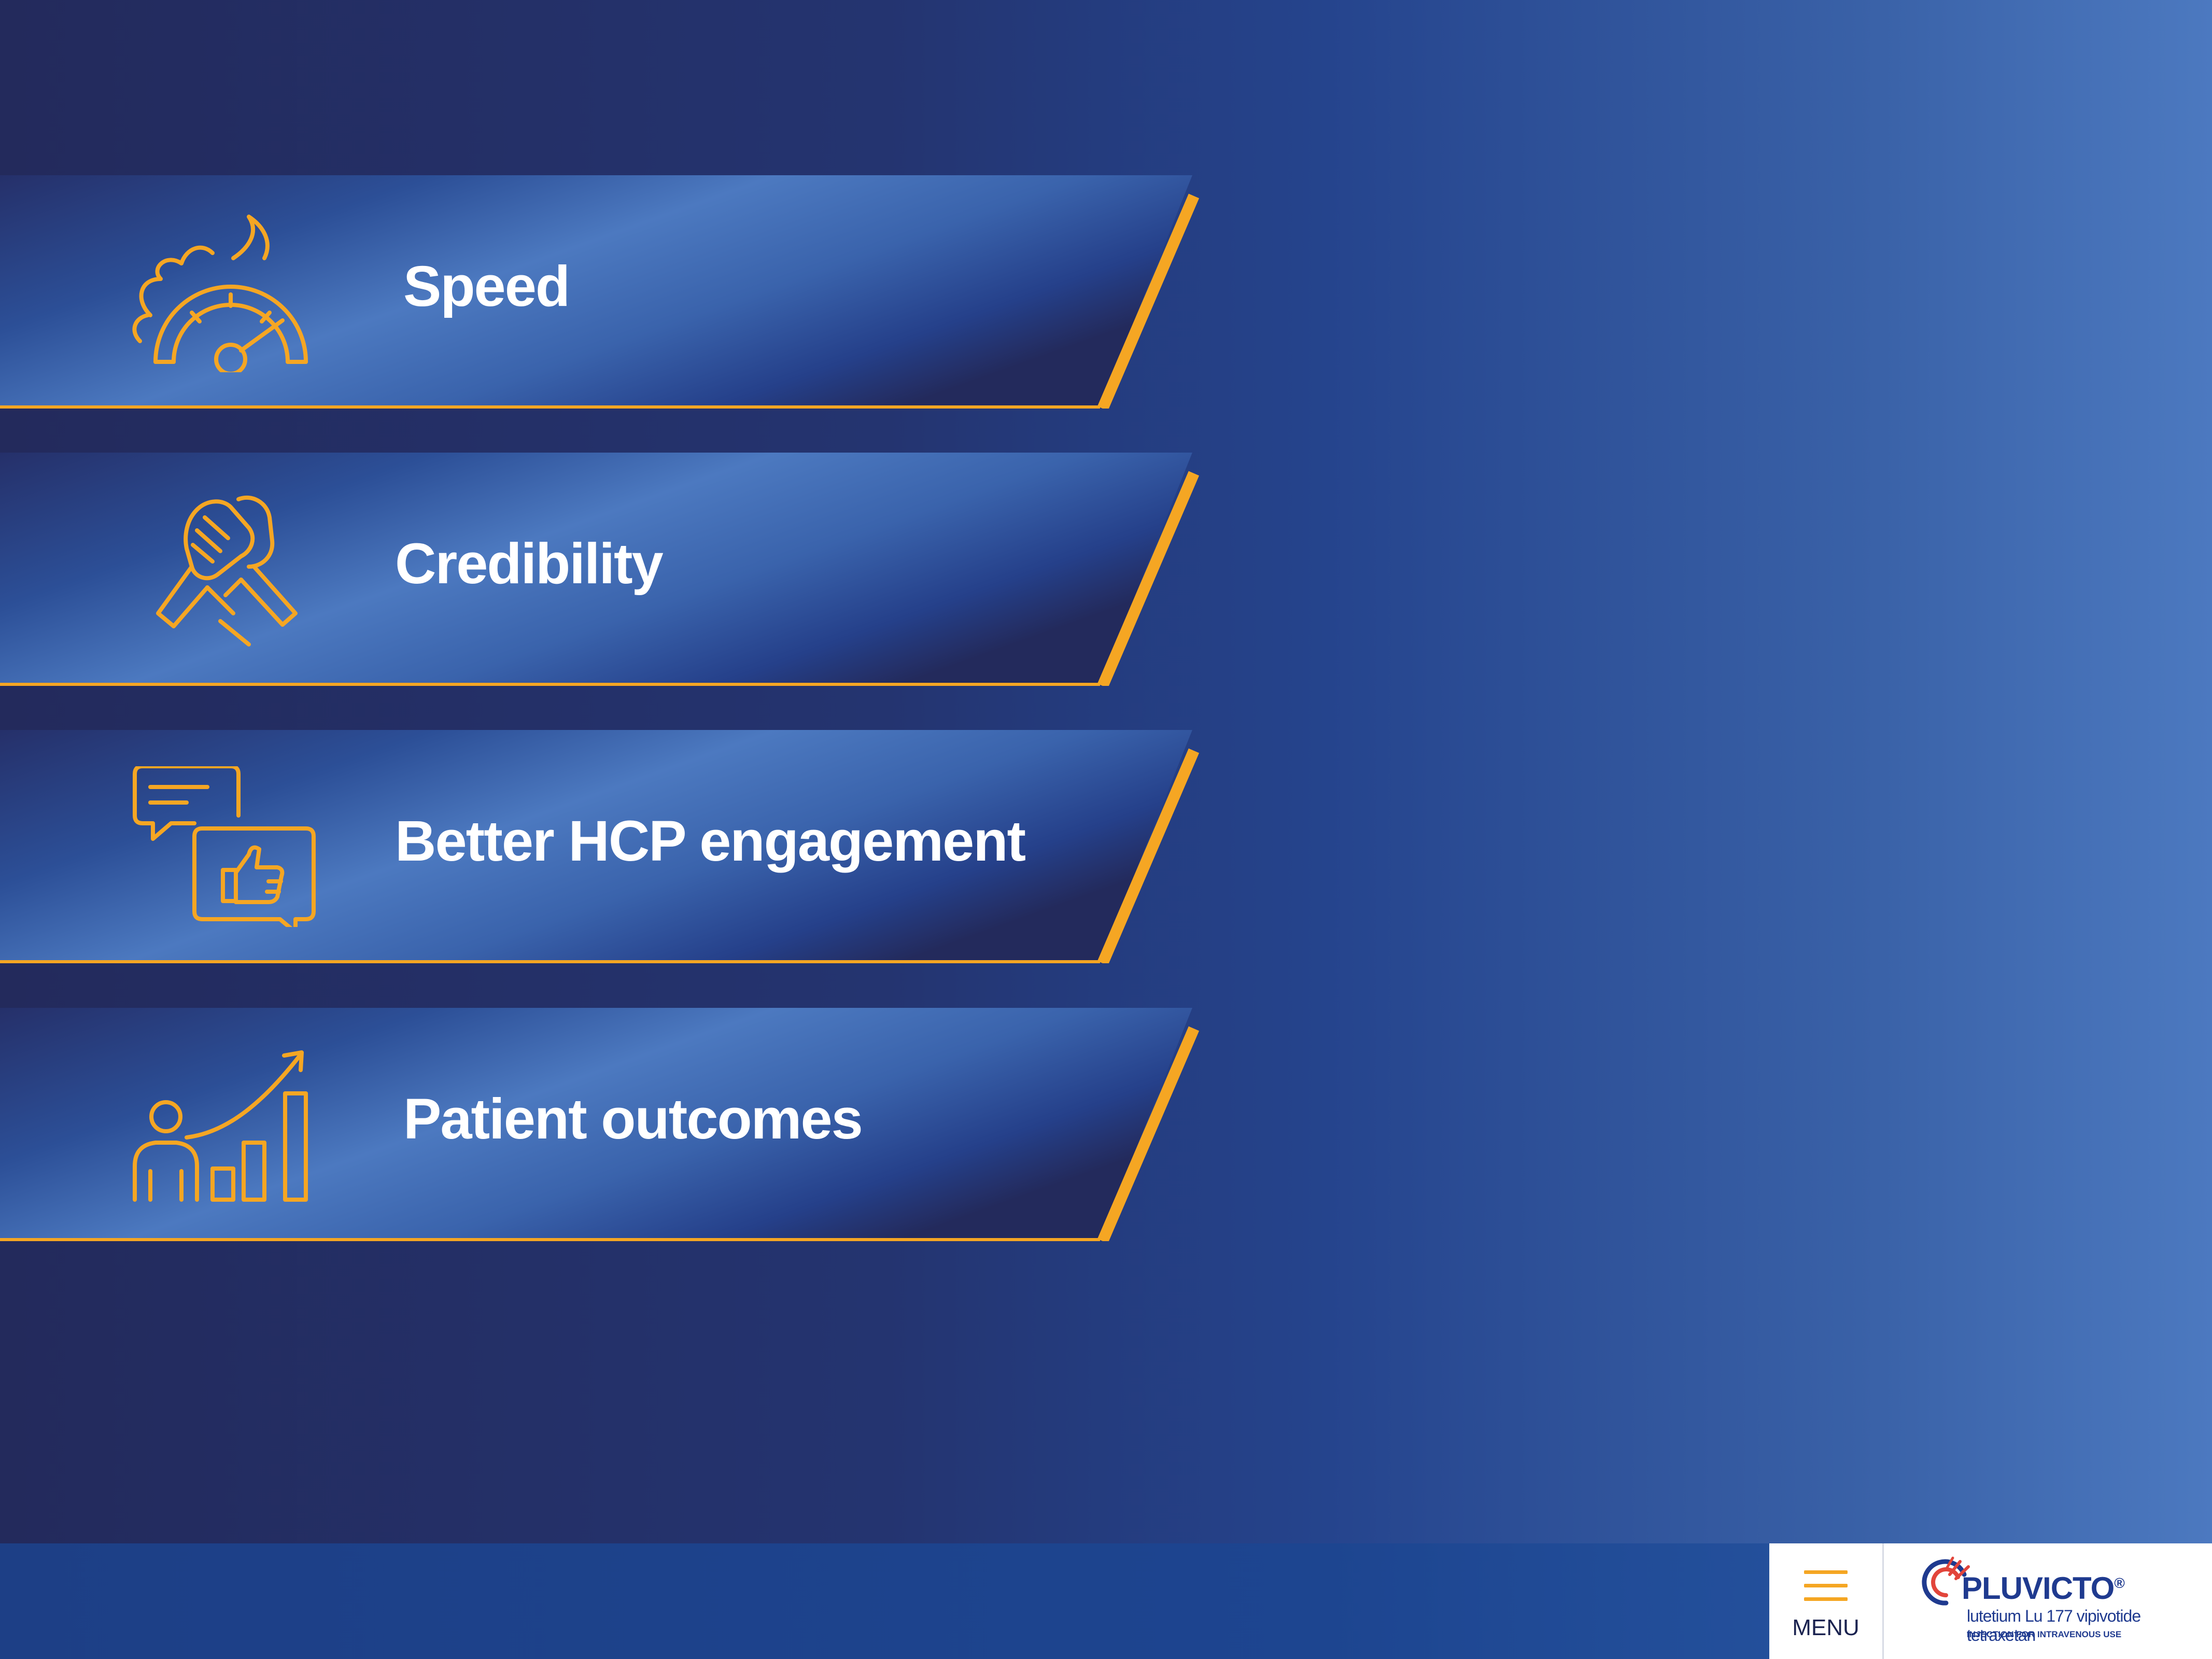 The width and height of the screenshot is (2212, 1659). I want to click on banner-patient-outcomes: Patient outcomes, so click(601, 1124).